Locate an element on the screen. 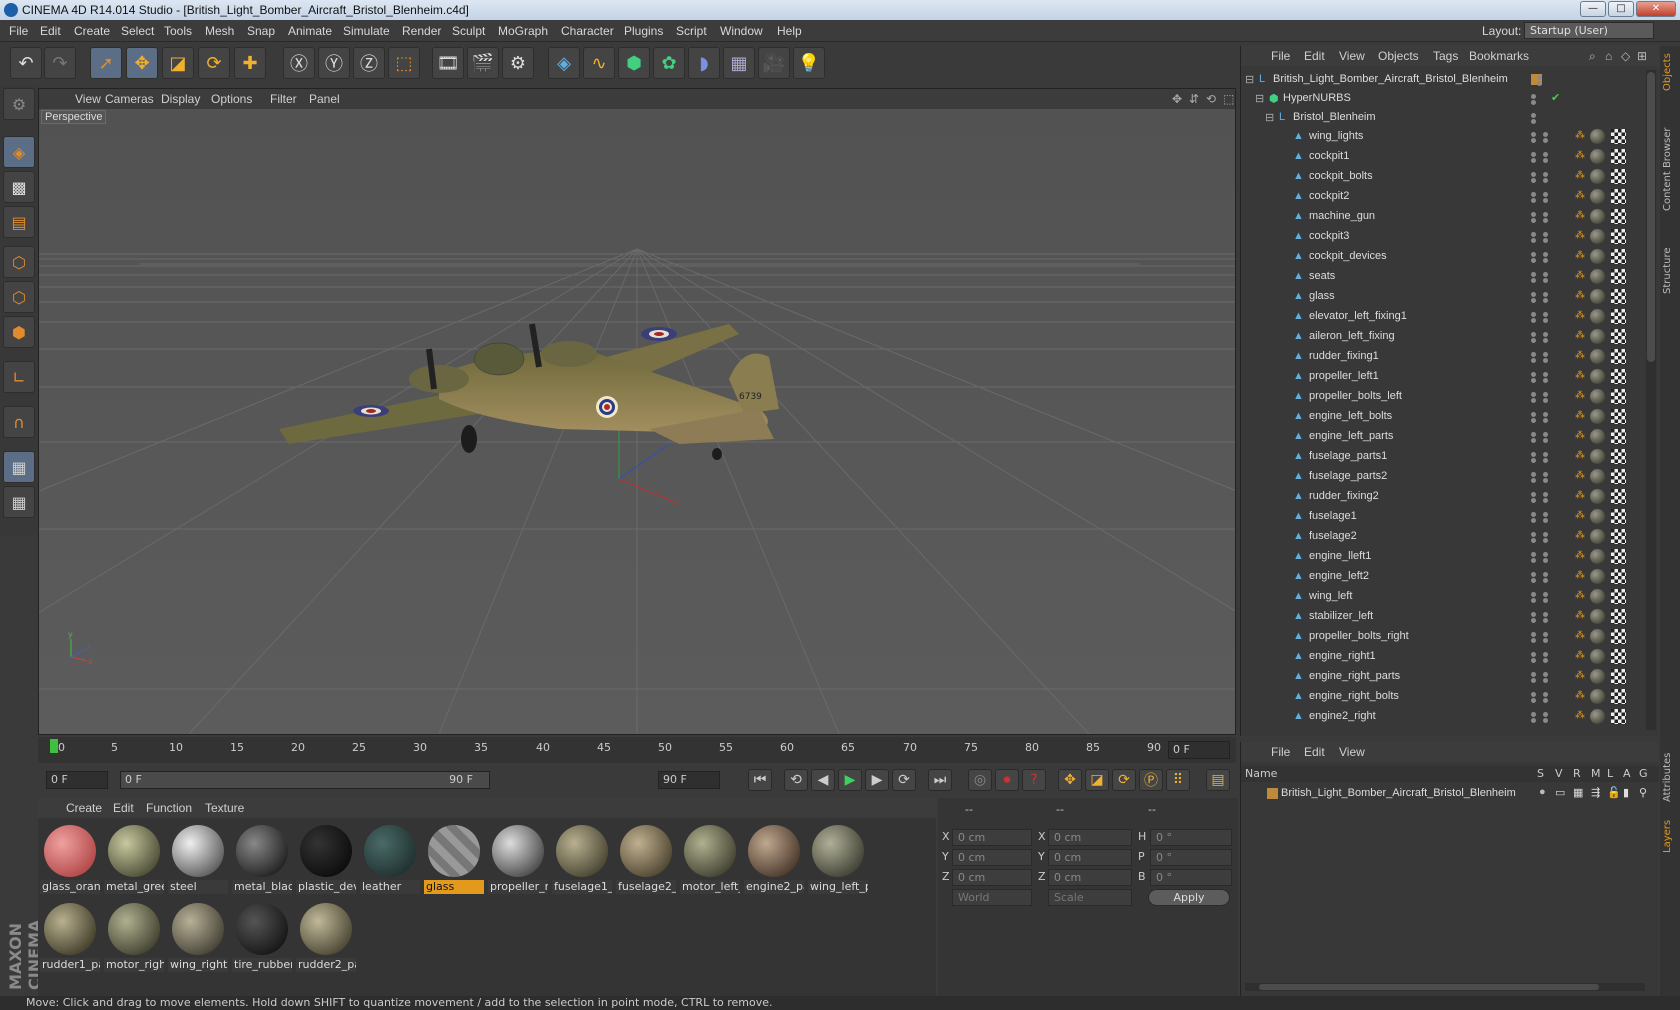 This screenshot has width=1680, height=1010. vp-move-icon: ✥ is located at coordinates (1177, 99).